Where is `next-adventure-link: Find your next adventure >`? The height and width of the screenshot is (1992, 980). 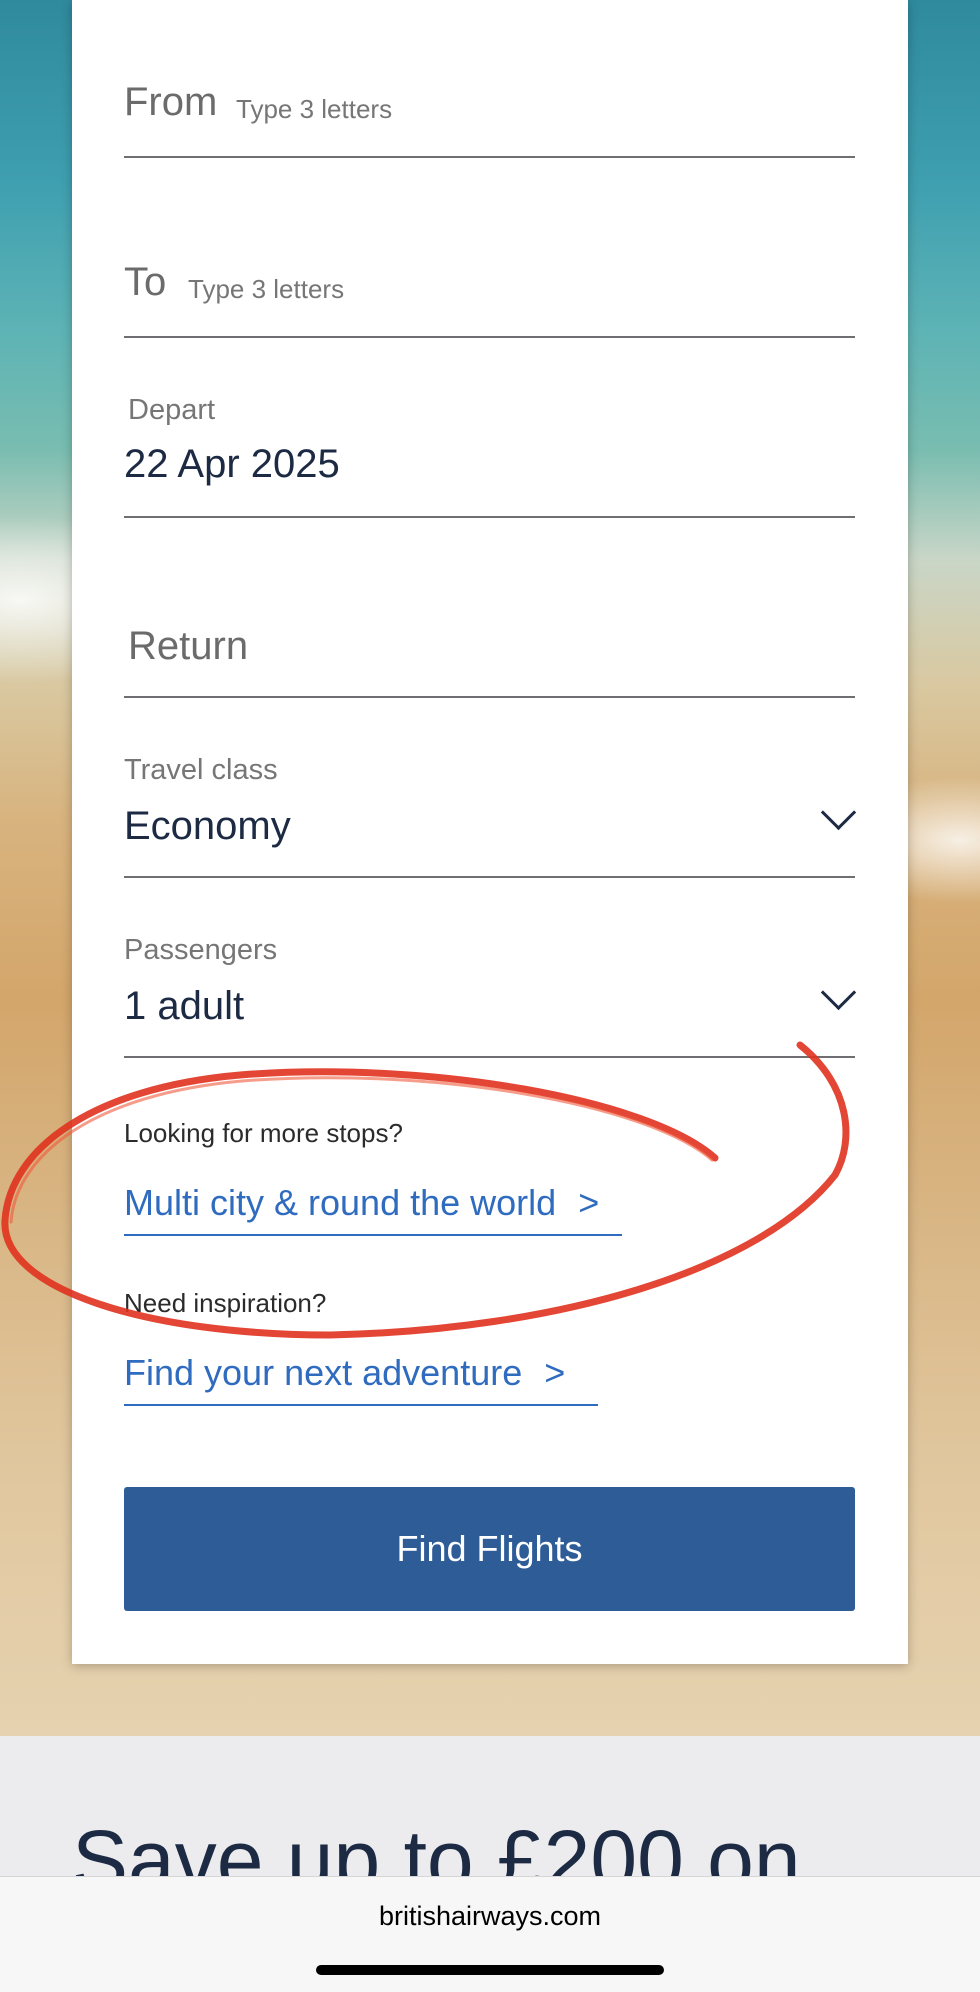 next-adventure-link: Find your next adventure > is located at coordinates (361, 1379).